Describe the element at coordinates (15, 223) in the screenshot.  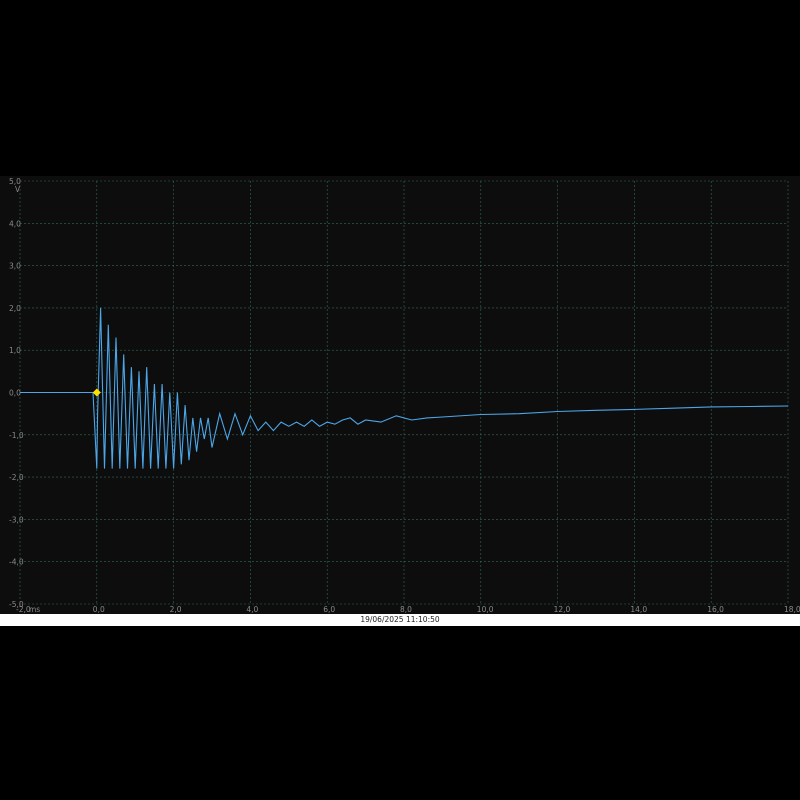
I see `y-tick-label: 4,0` at that location.